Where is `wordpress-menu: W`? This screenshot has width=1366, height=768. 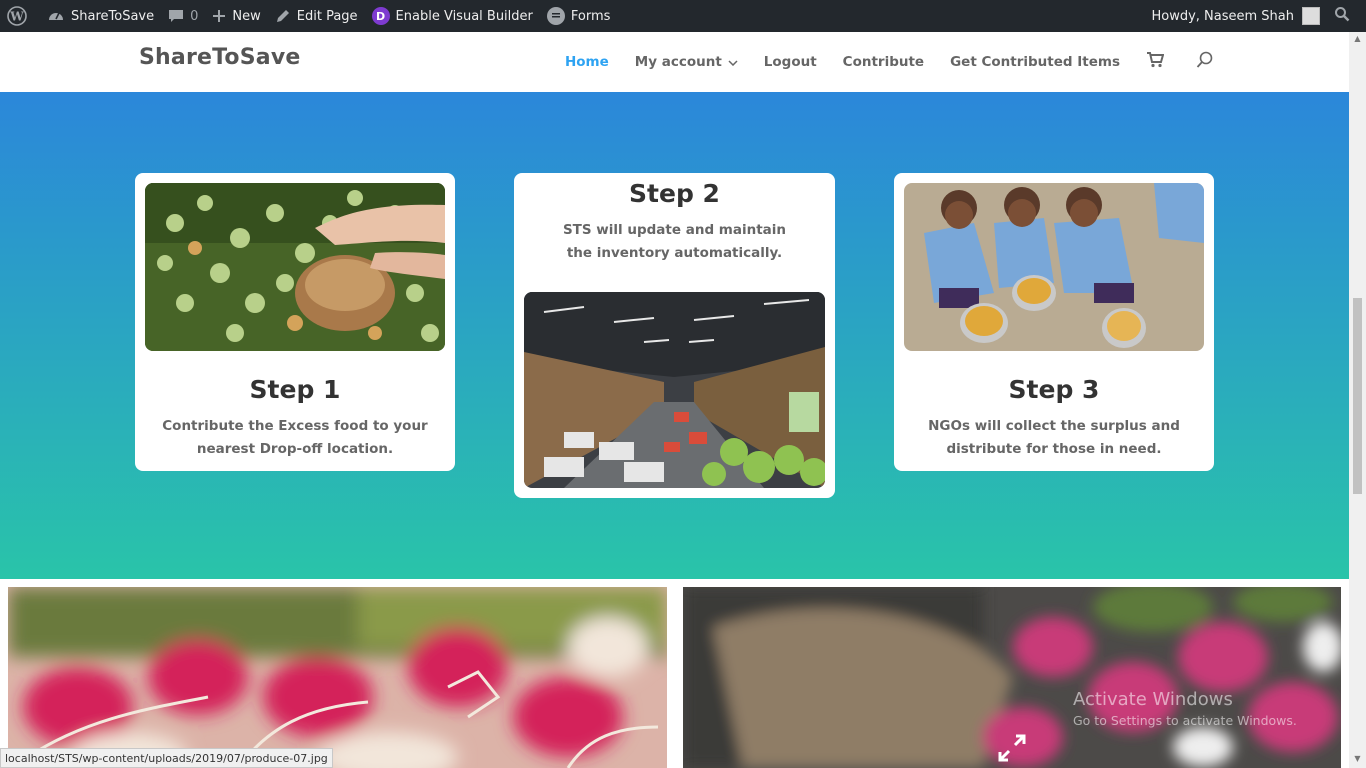 wordpress-menu: W is located at coordinates (20, 16).